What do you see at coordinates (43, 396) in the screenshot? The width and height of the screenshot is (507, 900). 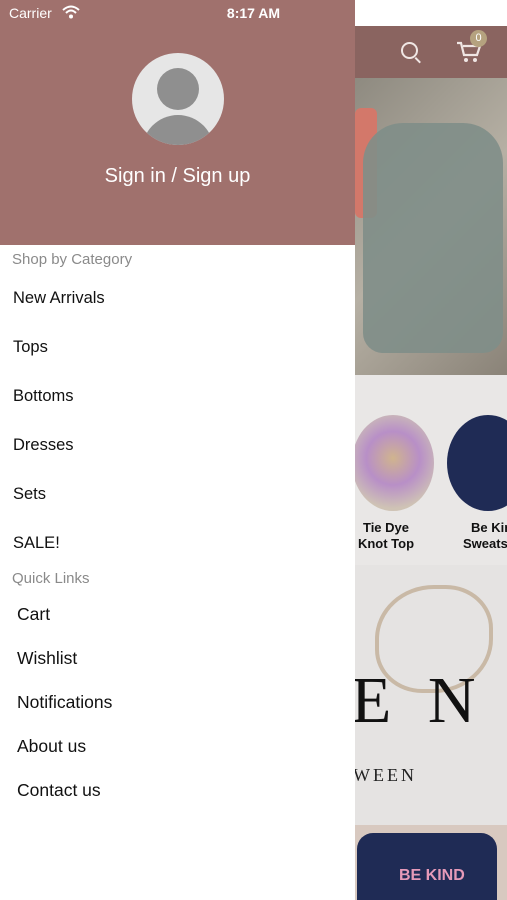 I see `category-item-bottoms: Bottoms` at bounding box center [43, 396].